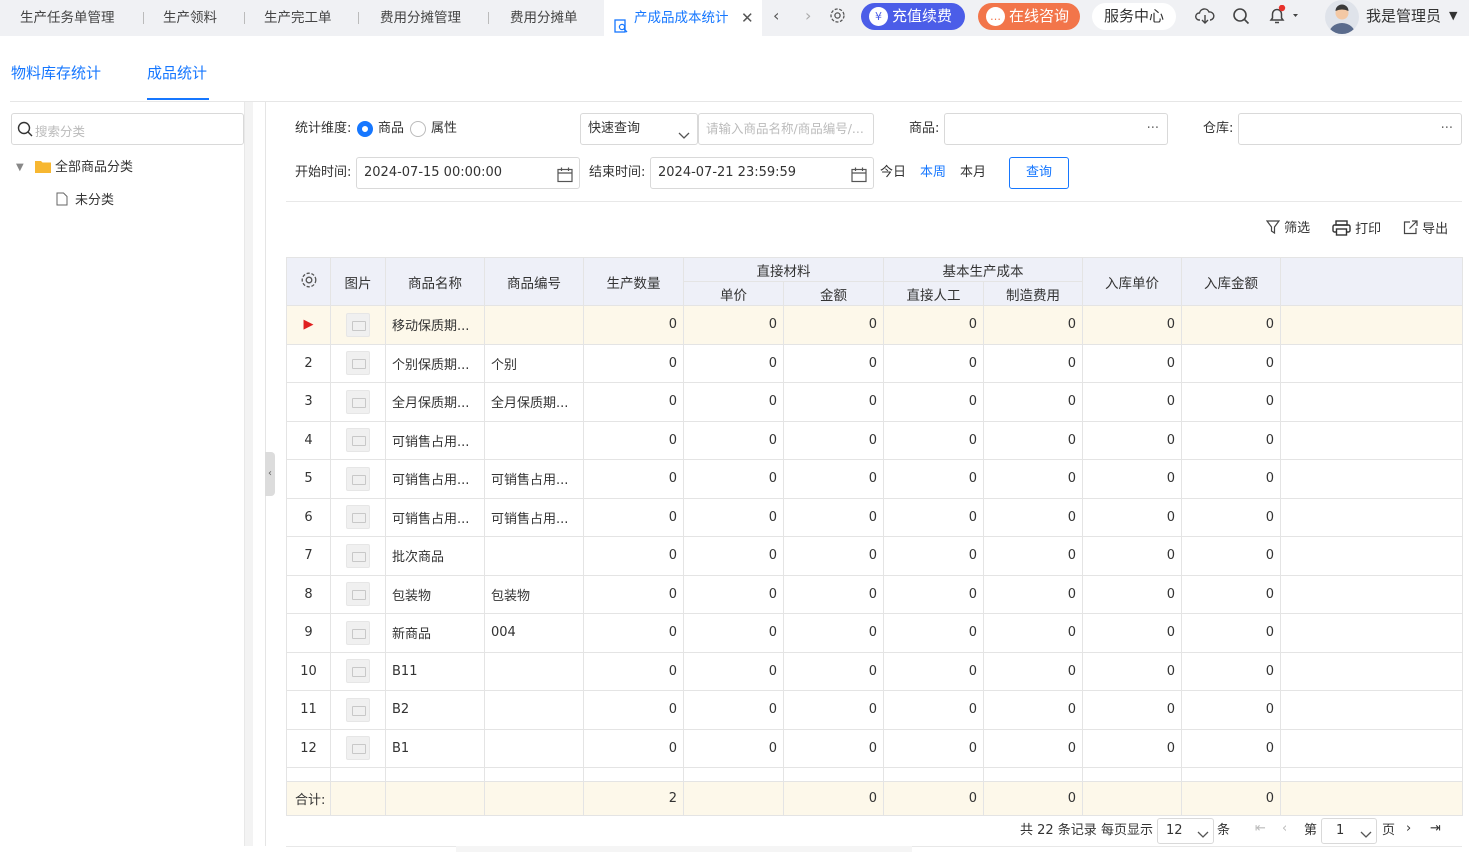 This screenshot has height=852, width=1469. I want to click on per-page-select: 12, so click(1185, 831).